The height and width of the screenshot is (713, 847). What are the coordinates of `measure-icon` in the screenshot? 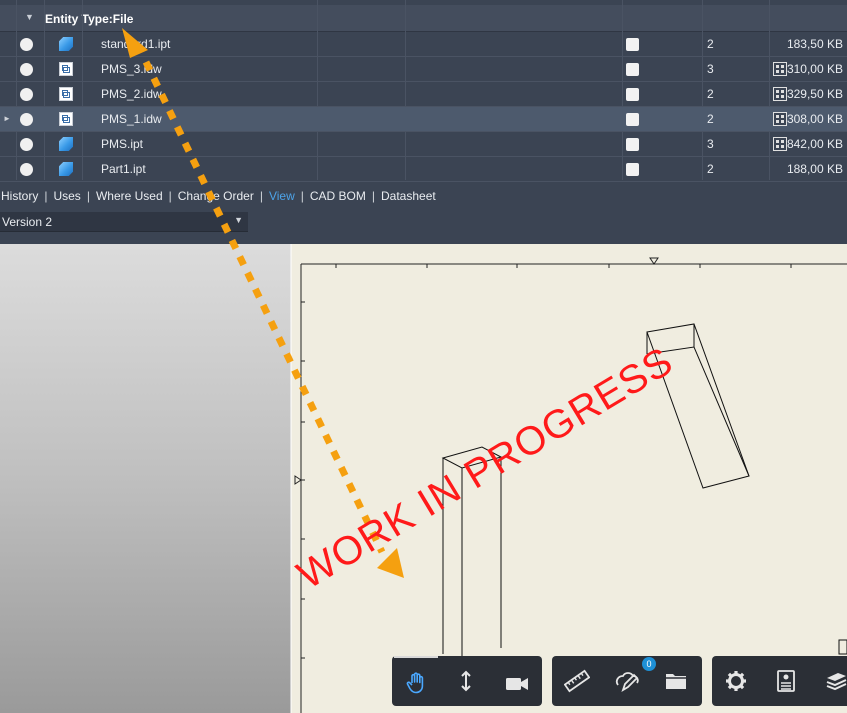 It's located at (577, 681).